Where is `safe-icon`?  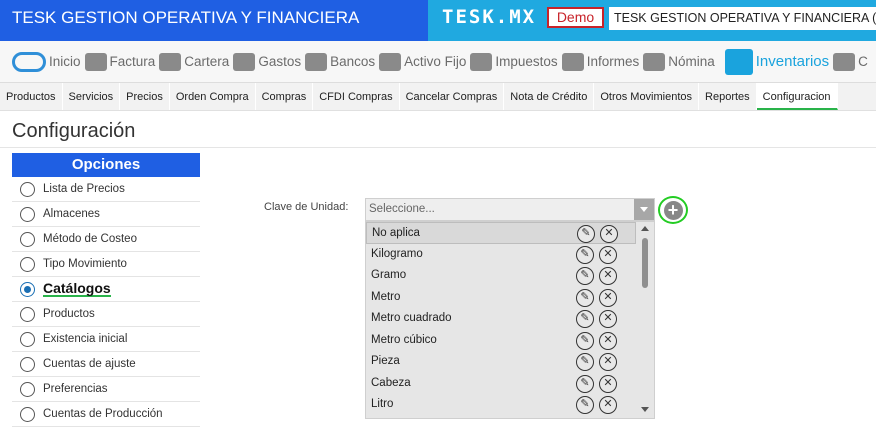 safe-icon is located at coordinates (316, 61).